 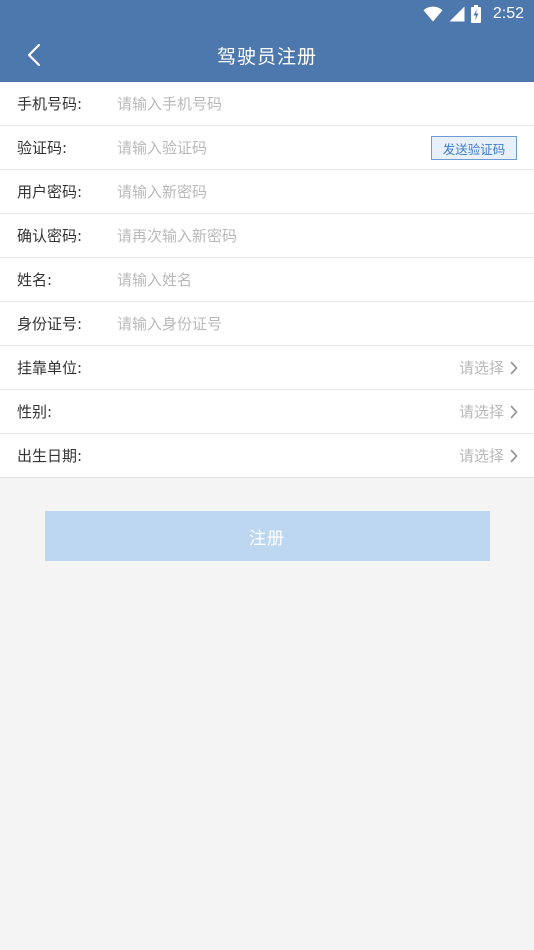 What do you see at coordinates (315, 279) in the screenshot?
I see `name-input` at bounding box center [315, 279].